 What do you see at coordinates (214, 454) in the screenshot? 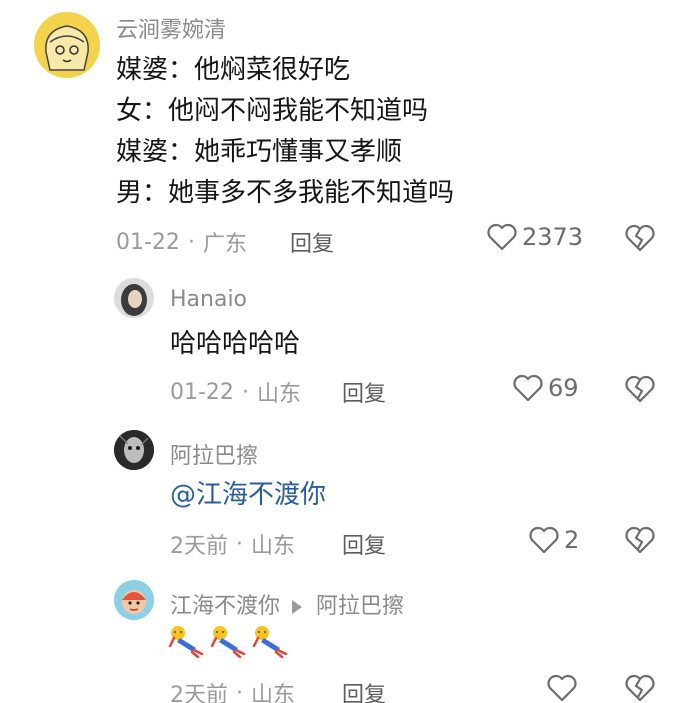
I see `comment-username: 阿拉巴擦` at bounding box center [214, 454].